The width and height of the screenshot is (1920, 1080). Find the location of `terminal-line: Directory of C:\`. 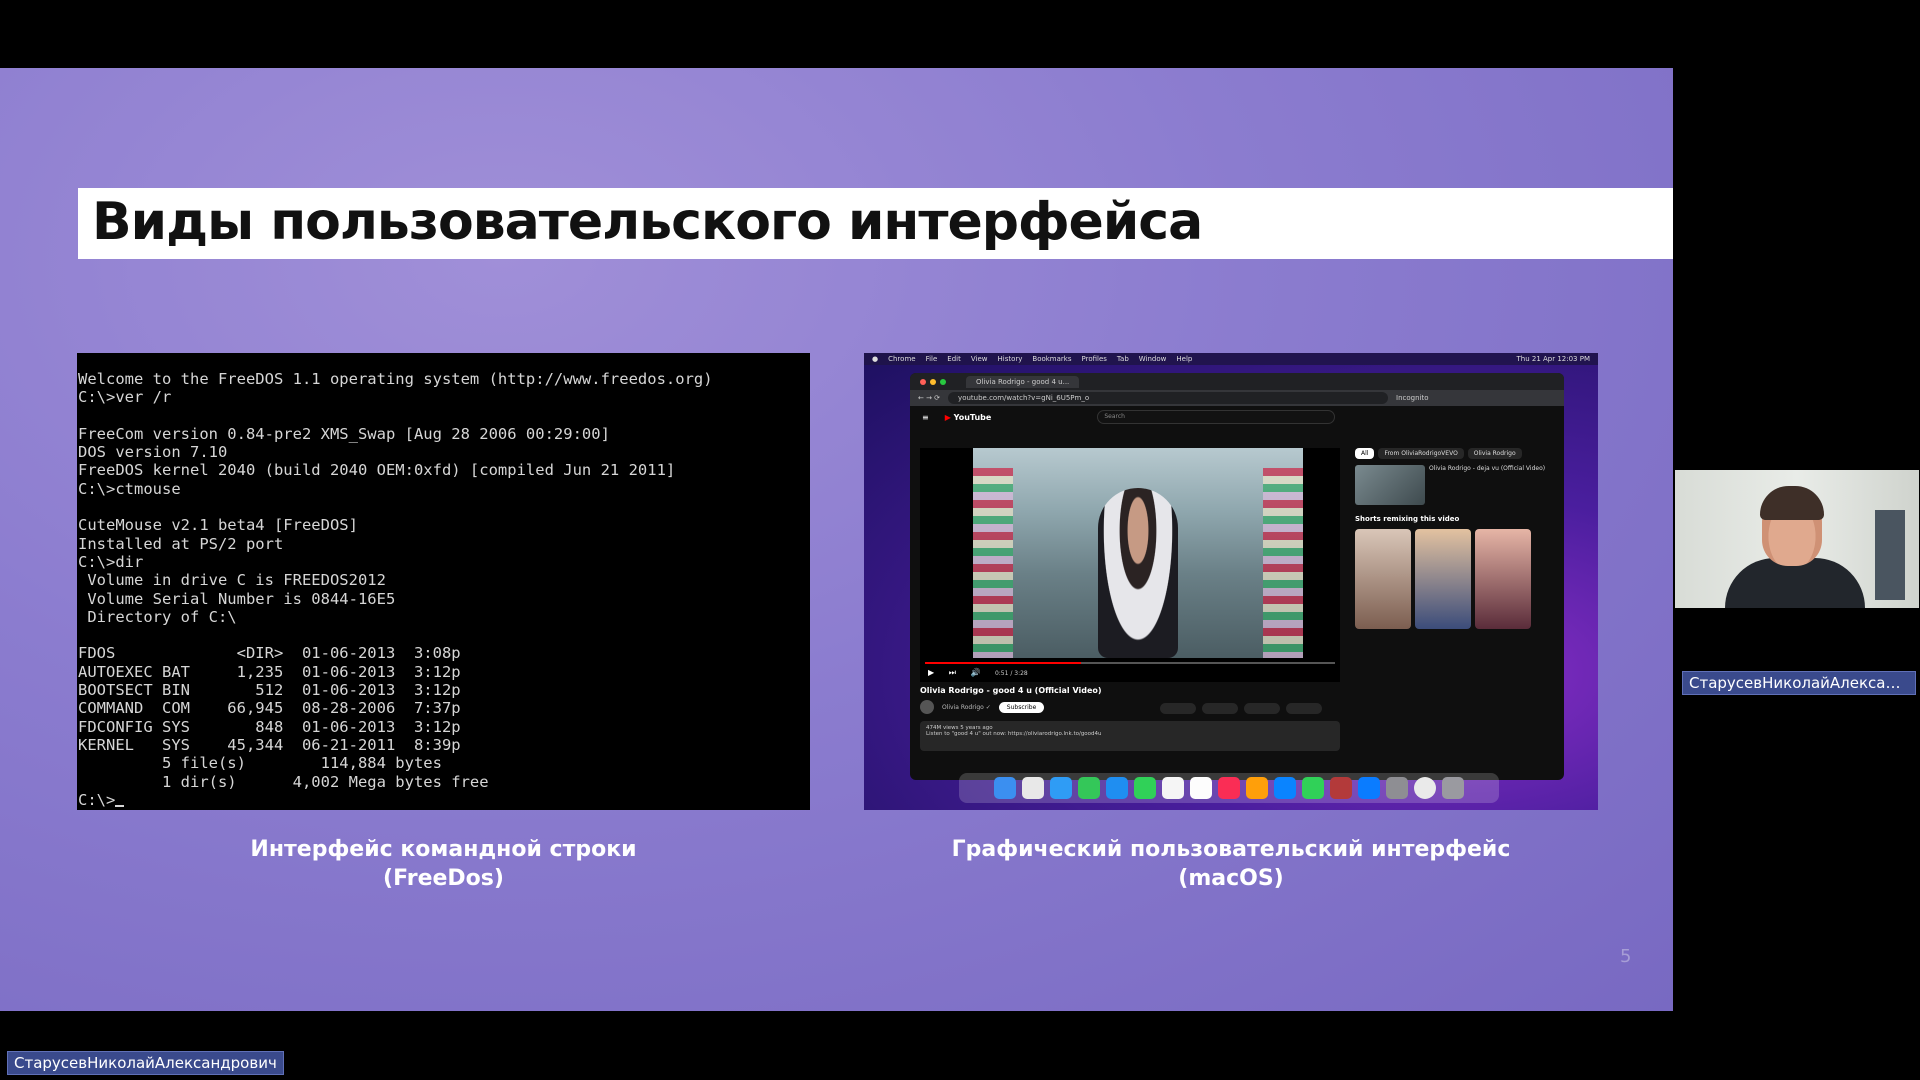

terminal-line: Directory of C:\ is located at coordinates (157, 616).